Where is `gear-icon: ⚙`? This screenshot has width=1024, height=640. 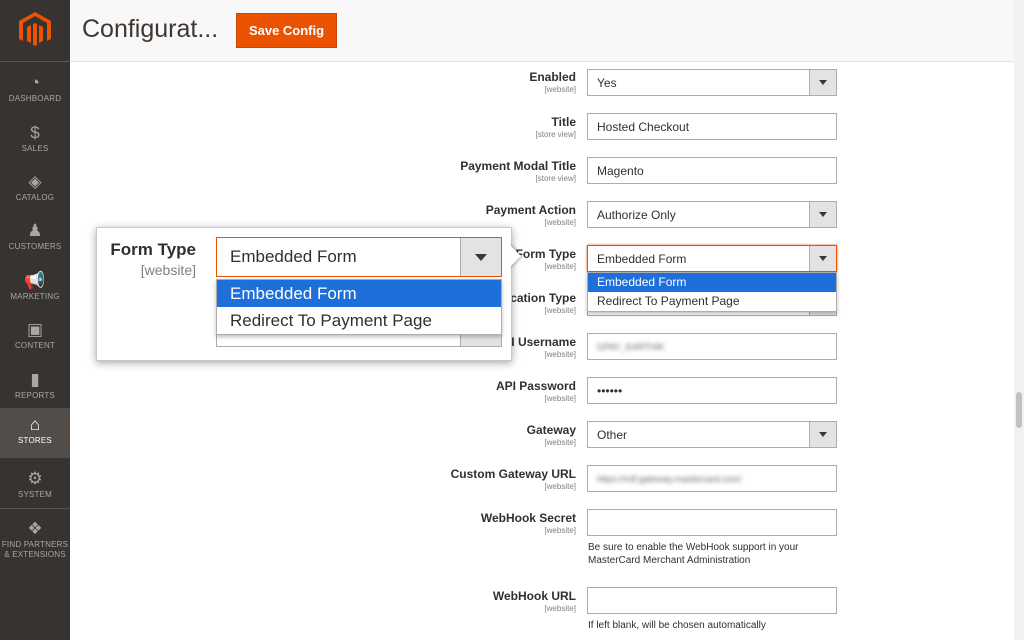
gear-icon: ⚙ is located at coordinates (35, 478).